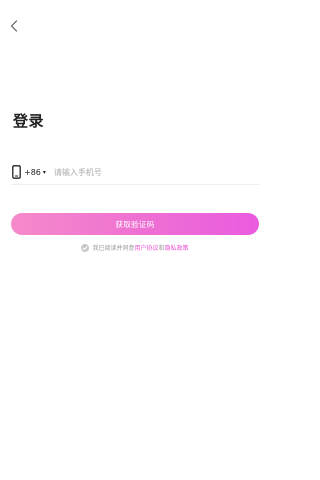 Image resolution: width=320 pixels, height=480 pixels. I want to click on agreement-checkbox, so click(85, 247).